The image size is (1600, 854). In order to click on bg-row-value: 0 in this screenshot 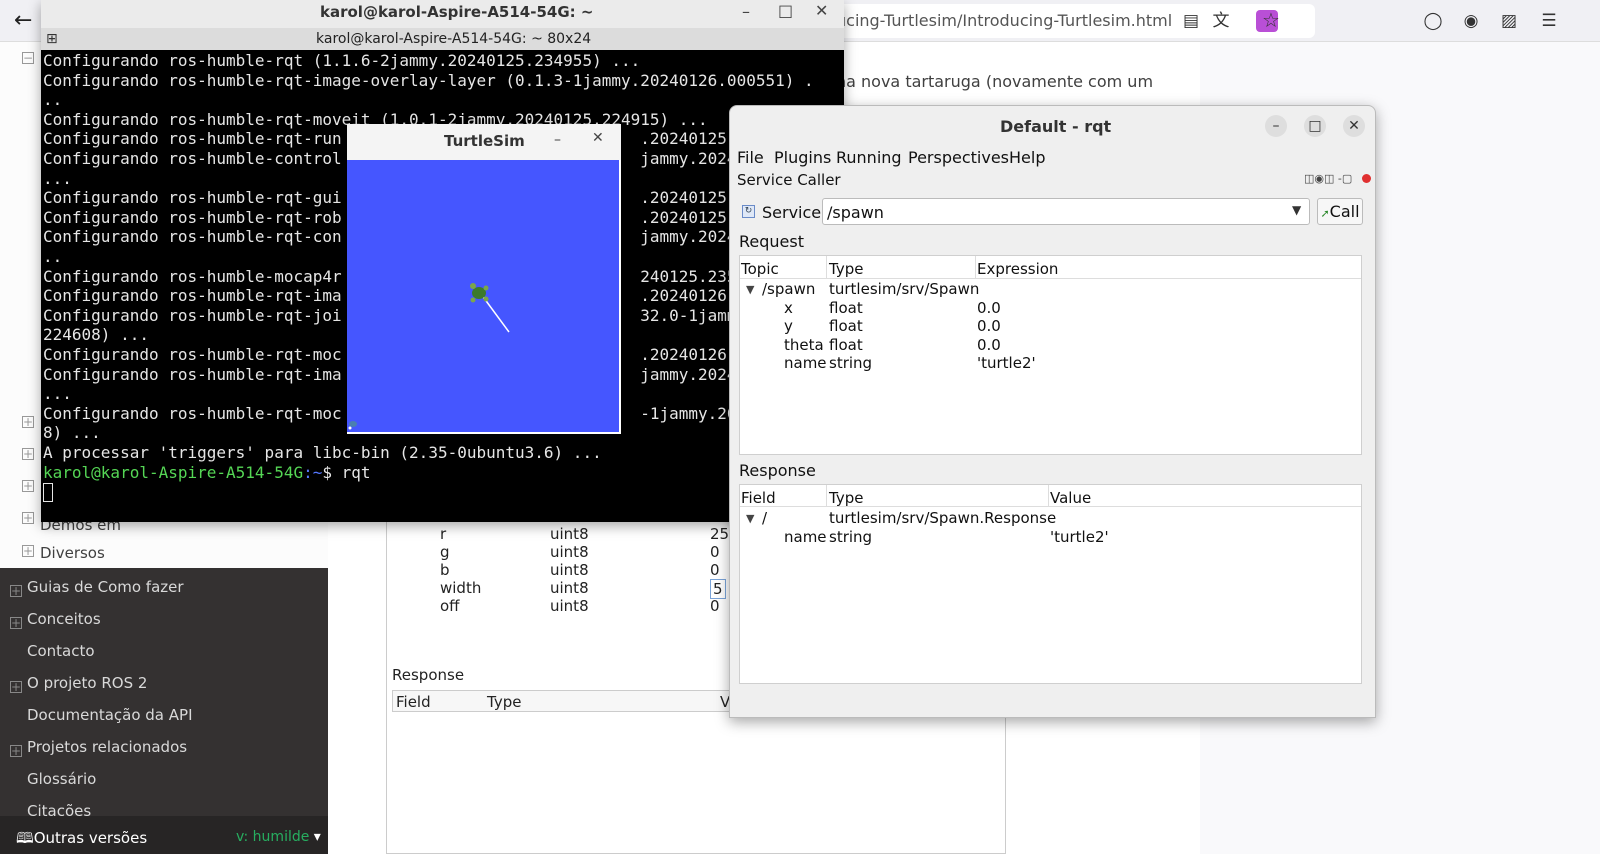, I will do `click(715, 606)`.